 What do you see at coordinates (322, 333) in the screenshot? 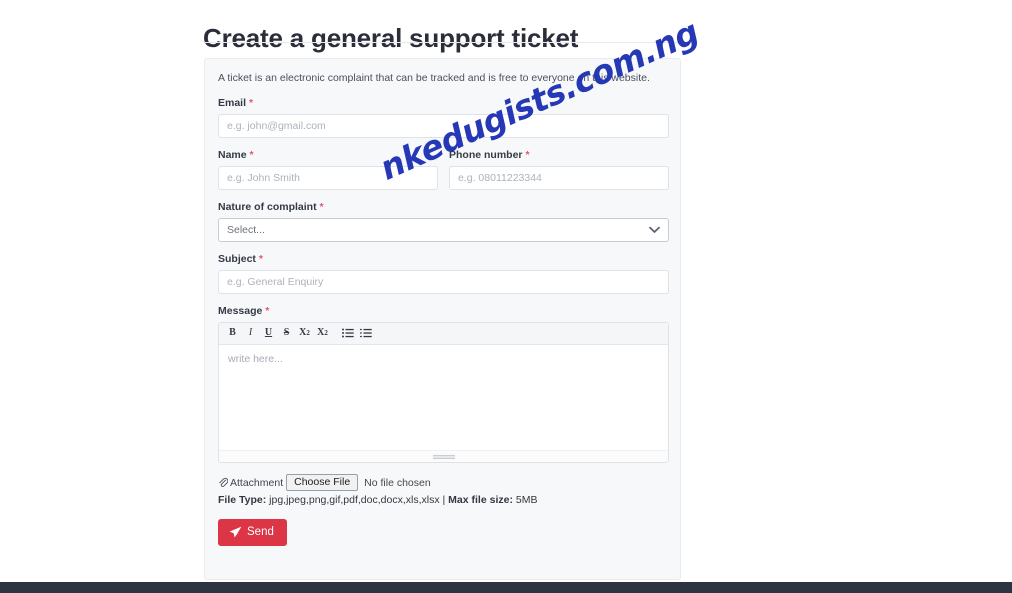
I see `subscript-icon: X2` at bounding box center [322, 333].